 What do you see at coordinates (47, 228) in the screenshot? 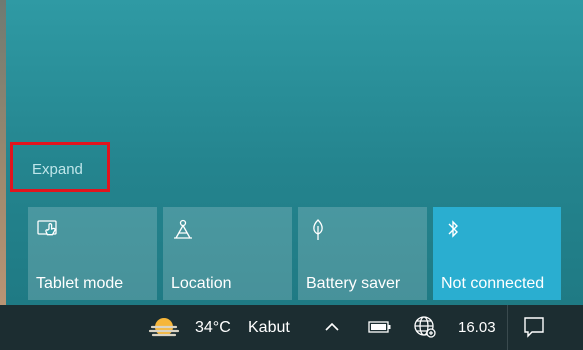
I see `tablet-mode-icon` at bounding box center [47, 228].